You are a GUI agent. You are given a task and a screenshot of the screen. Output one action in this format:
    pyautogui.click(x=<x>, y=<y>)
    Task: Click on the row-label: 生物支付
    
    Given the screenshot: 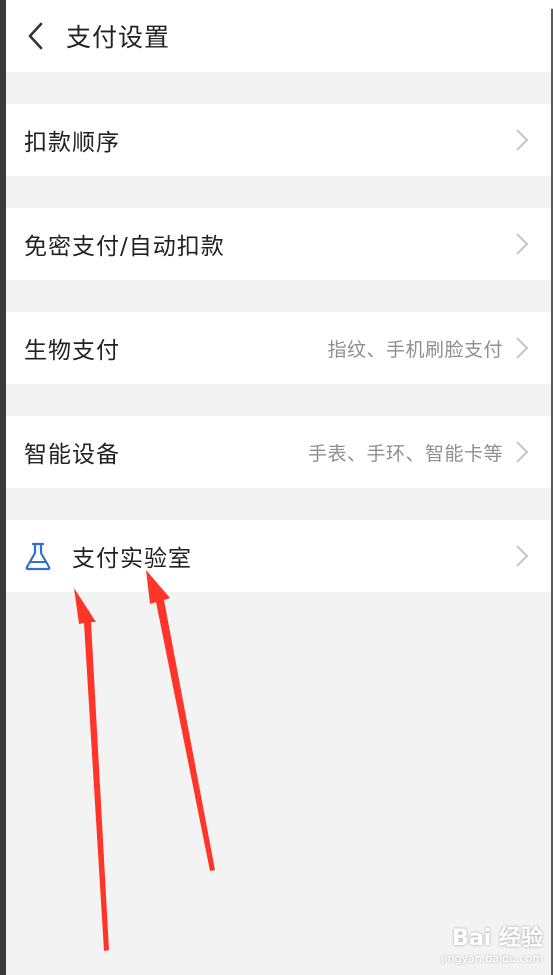 What is the action you would take?
    pyautogui.click(x=72, y=351)
    